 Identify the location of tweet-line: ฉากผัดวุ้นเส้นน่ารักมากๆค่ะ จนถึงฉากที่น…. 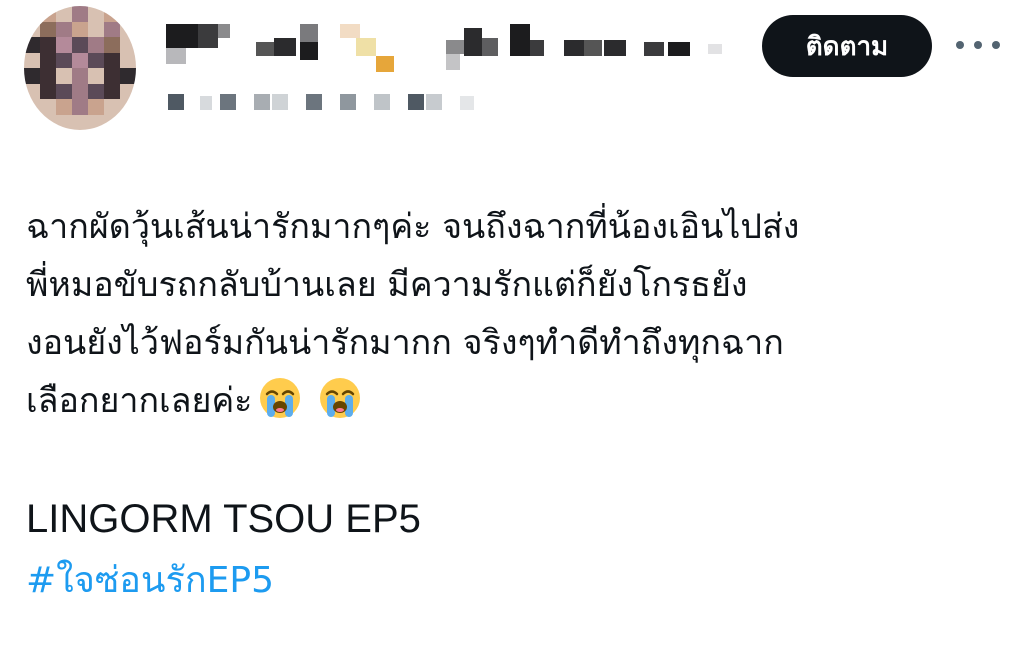
(413, 227).